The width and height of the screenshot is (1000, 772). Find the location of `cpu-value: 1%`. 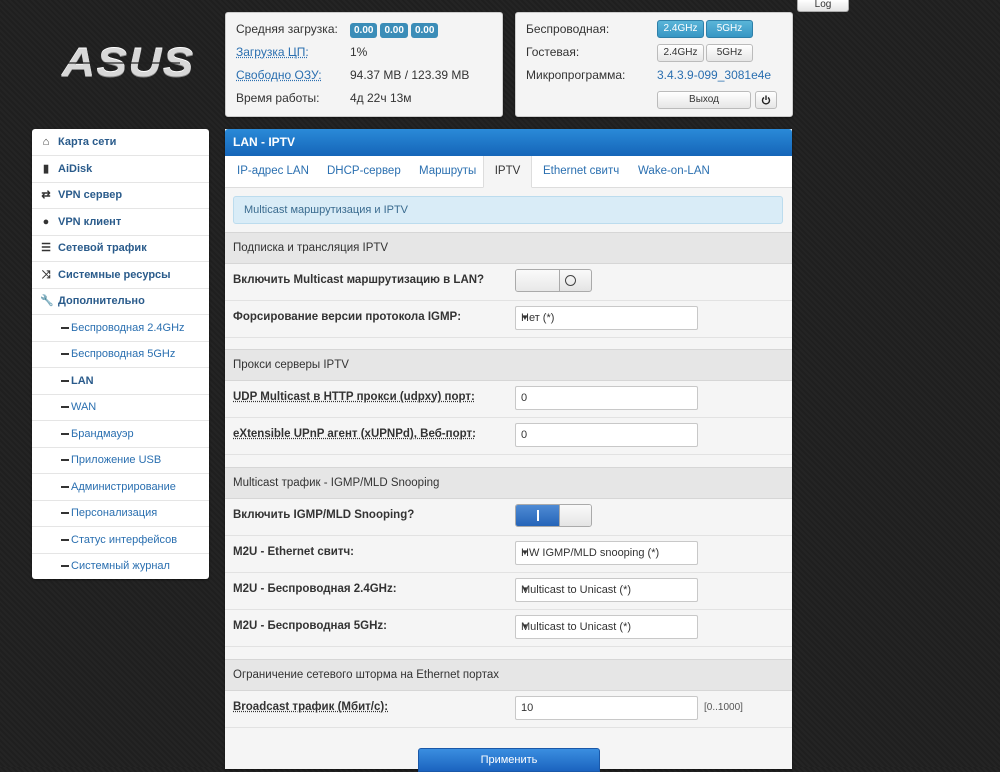

cpu-value: 1% is located at coordinates (359, 52).